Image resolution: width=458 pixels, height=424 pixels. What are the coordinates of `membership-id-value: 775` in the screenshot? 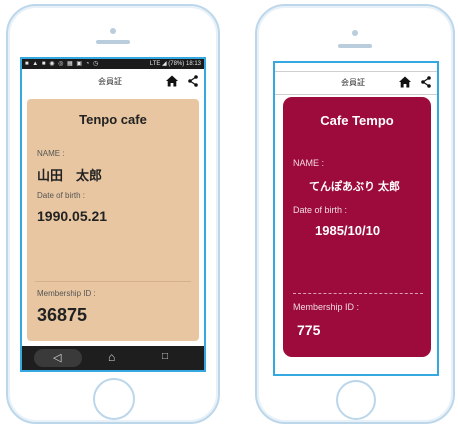 It's located at (309, 330).